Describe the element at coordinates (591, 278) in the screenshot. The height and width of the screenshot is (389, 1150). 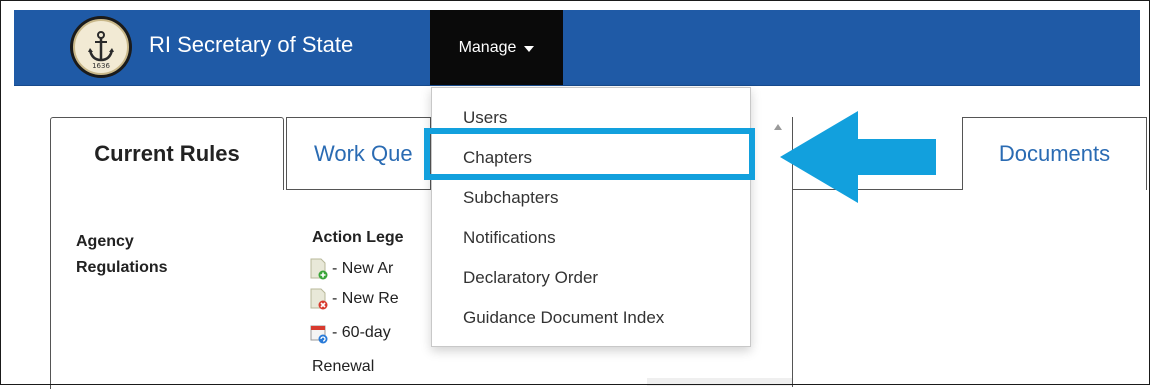
I see `menu-item-declaratory-order: Declaratory Order` at that location.